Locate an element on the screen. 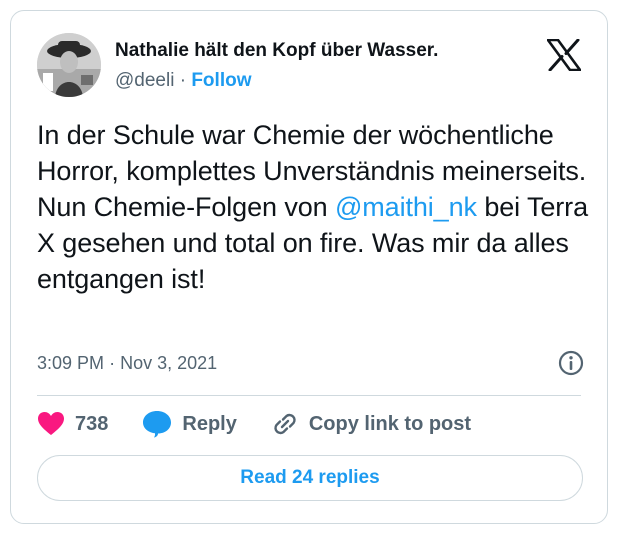  reply-label: Reply is located at coordinates (209, 423).